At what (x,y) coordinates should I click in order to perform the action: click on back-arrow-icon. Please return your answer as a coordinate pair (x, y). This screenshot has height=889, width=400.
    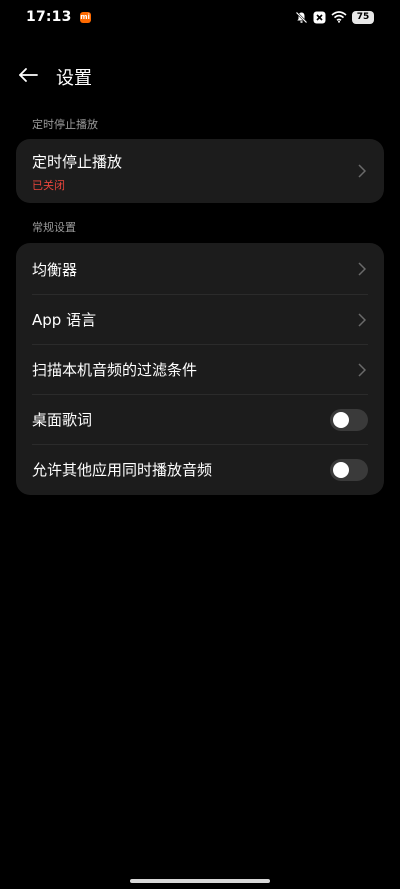
    Looking at the image, I should click on (28, 75).